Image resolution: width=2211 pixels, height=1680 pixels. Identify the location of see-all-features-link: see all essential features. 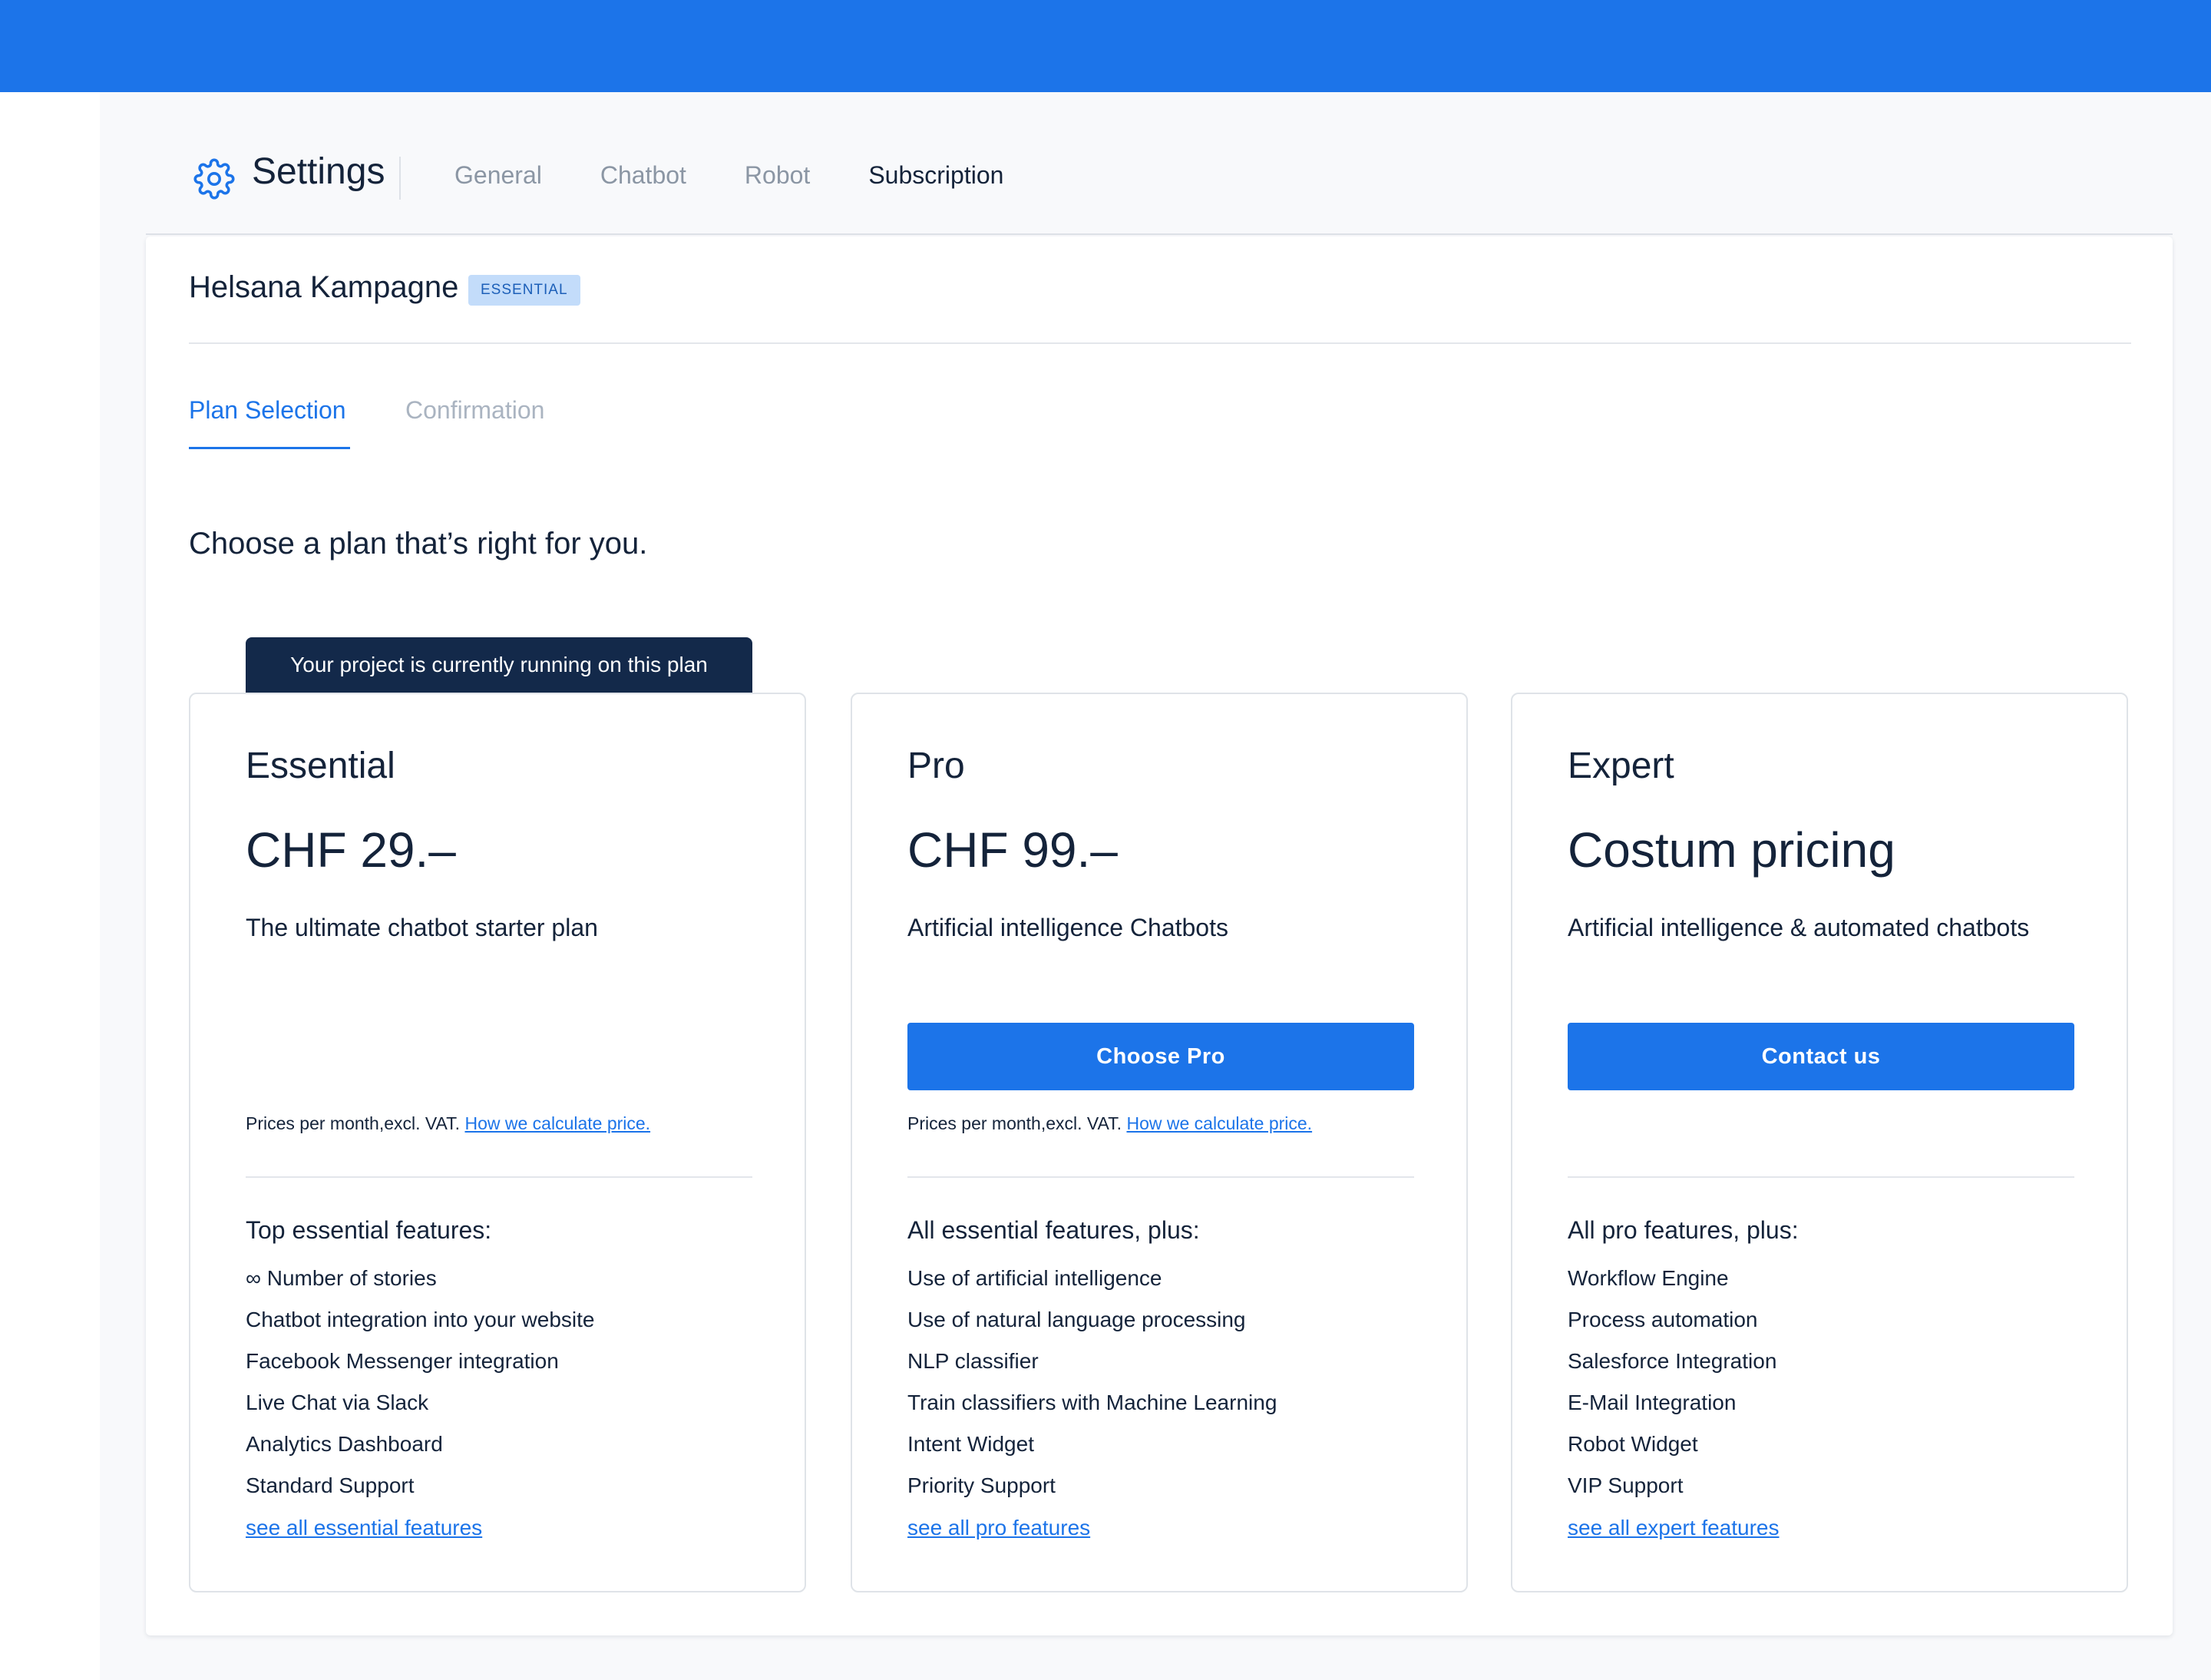
(364, 1528).